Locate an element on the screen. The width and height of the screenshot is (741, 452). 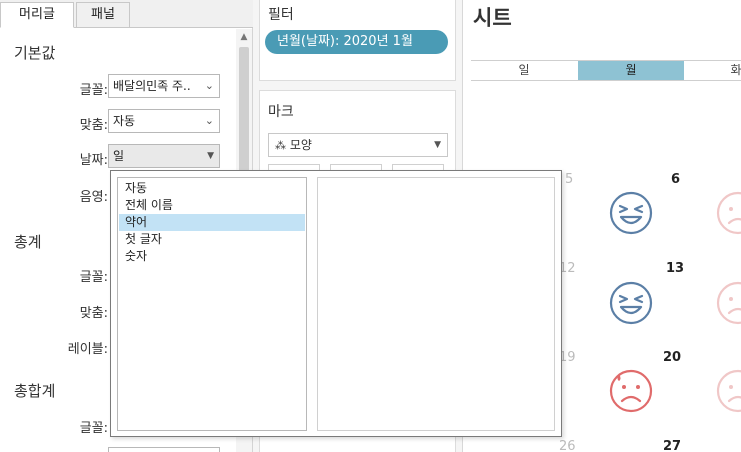
filters-card: 필터 년월(날짜): 2020년 1월 is located at coordinates (357, 40).